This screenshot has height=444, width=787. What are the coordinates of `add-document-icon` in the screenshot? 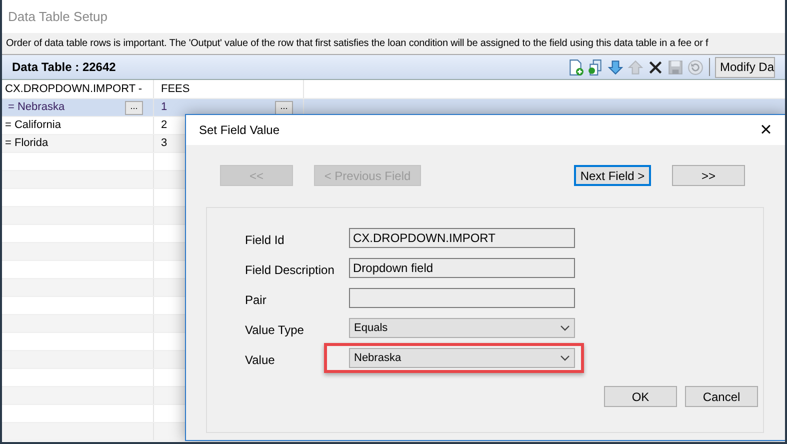 It's located at (575, 67).